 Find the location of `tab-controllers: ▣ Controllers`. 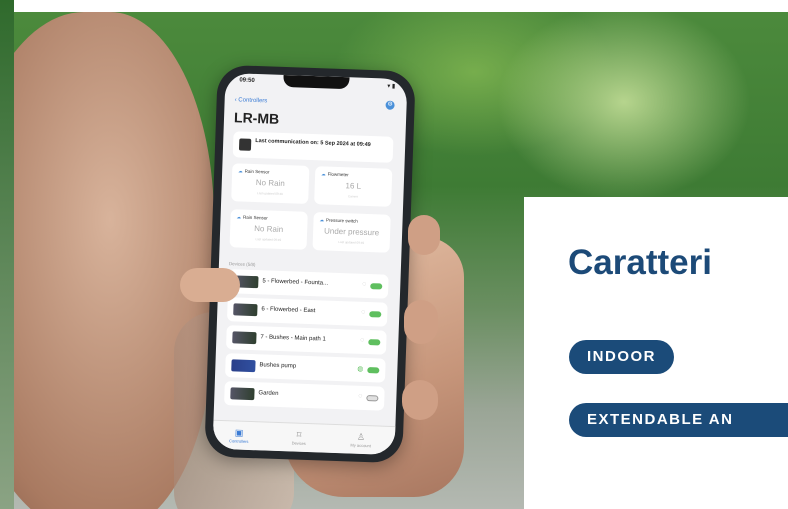

tab-controllers: ▣ Controllers is located at coordinates (239, 435).